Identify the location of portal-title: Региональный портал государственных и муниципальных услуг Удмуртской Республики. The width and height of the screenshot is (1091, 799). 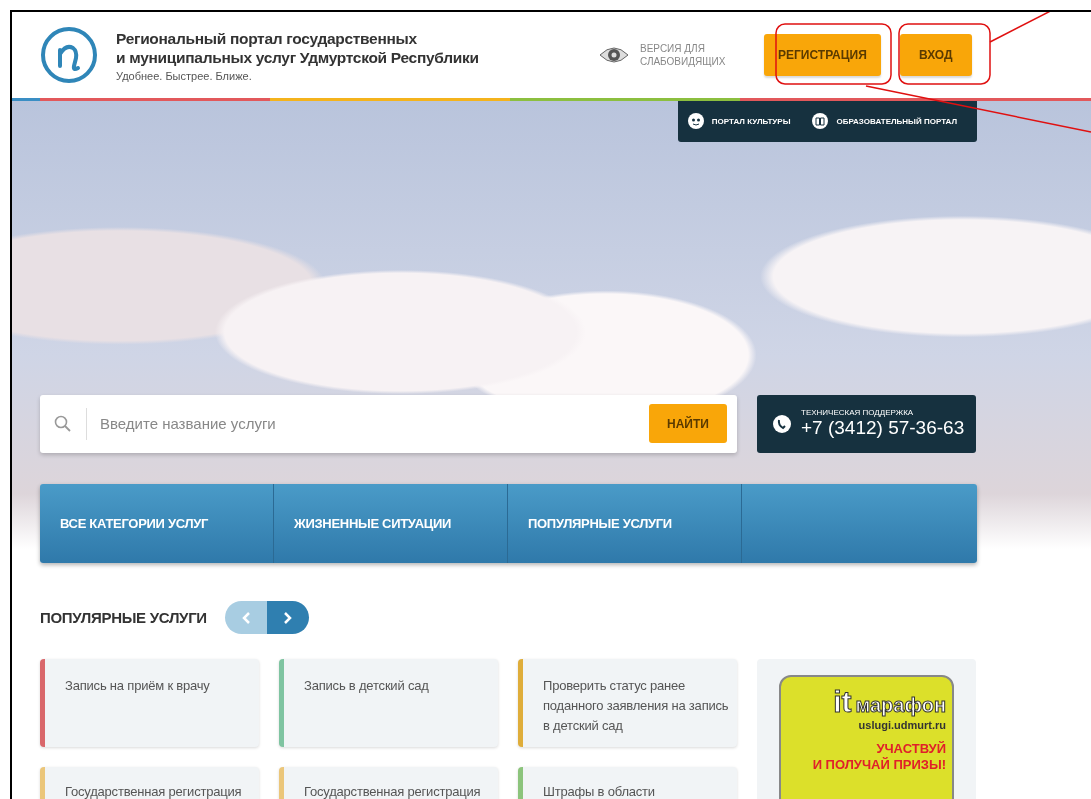
(298, 47).